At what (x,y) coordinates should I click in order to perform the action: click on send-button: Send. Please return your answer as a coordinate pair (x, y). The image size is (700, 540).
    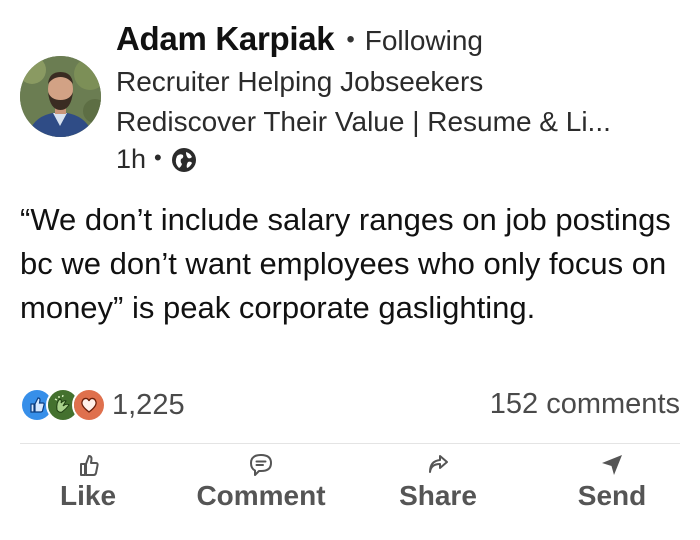
    Looking at the image, I should click on (612, 482).